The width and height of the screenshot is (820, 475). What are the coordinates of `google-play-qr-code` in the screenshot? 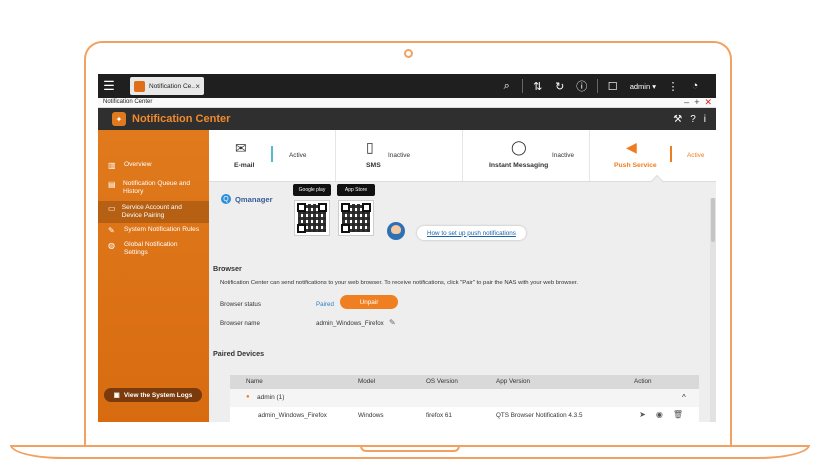 It's located at (312, 218).